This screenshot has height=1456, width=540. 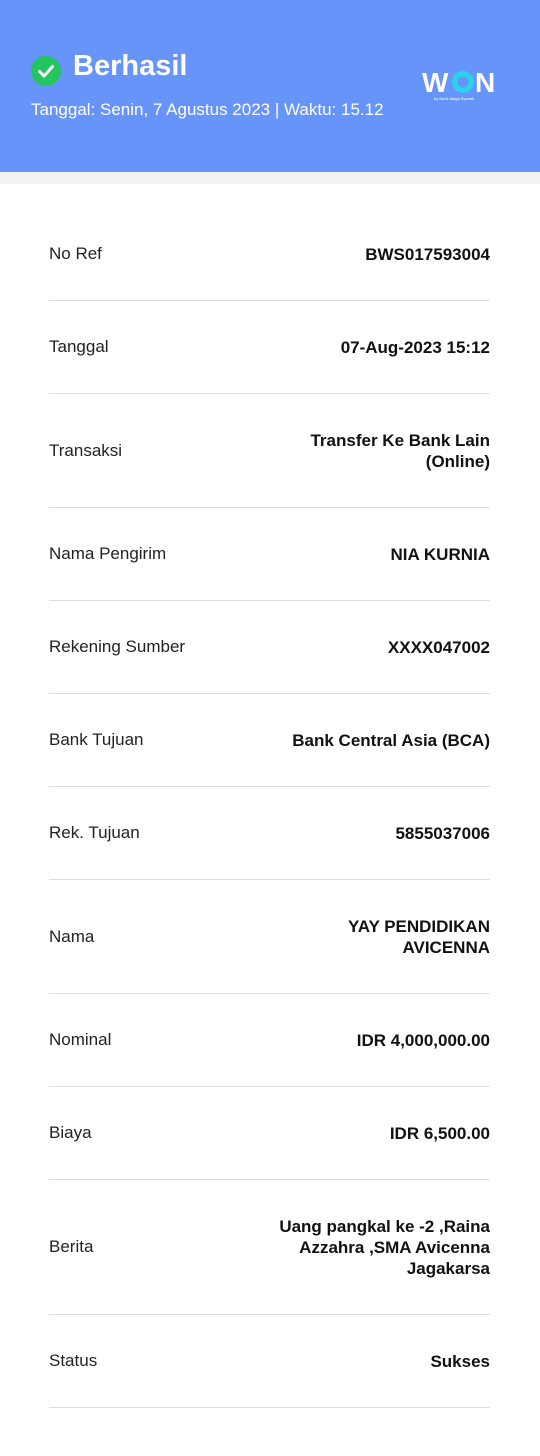 I want to click on detail-label: Tanggal, so click(x=79, y=346).